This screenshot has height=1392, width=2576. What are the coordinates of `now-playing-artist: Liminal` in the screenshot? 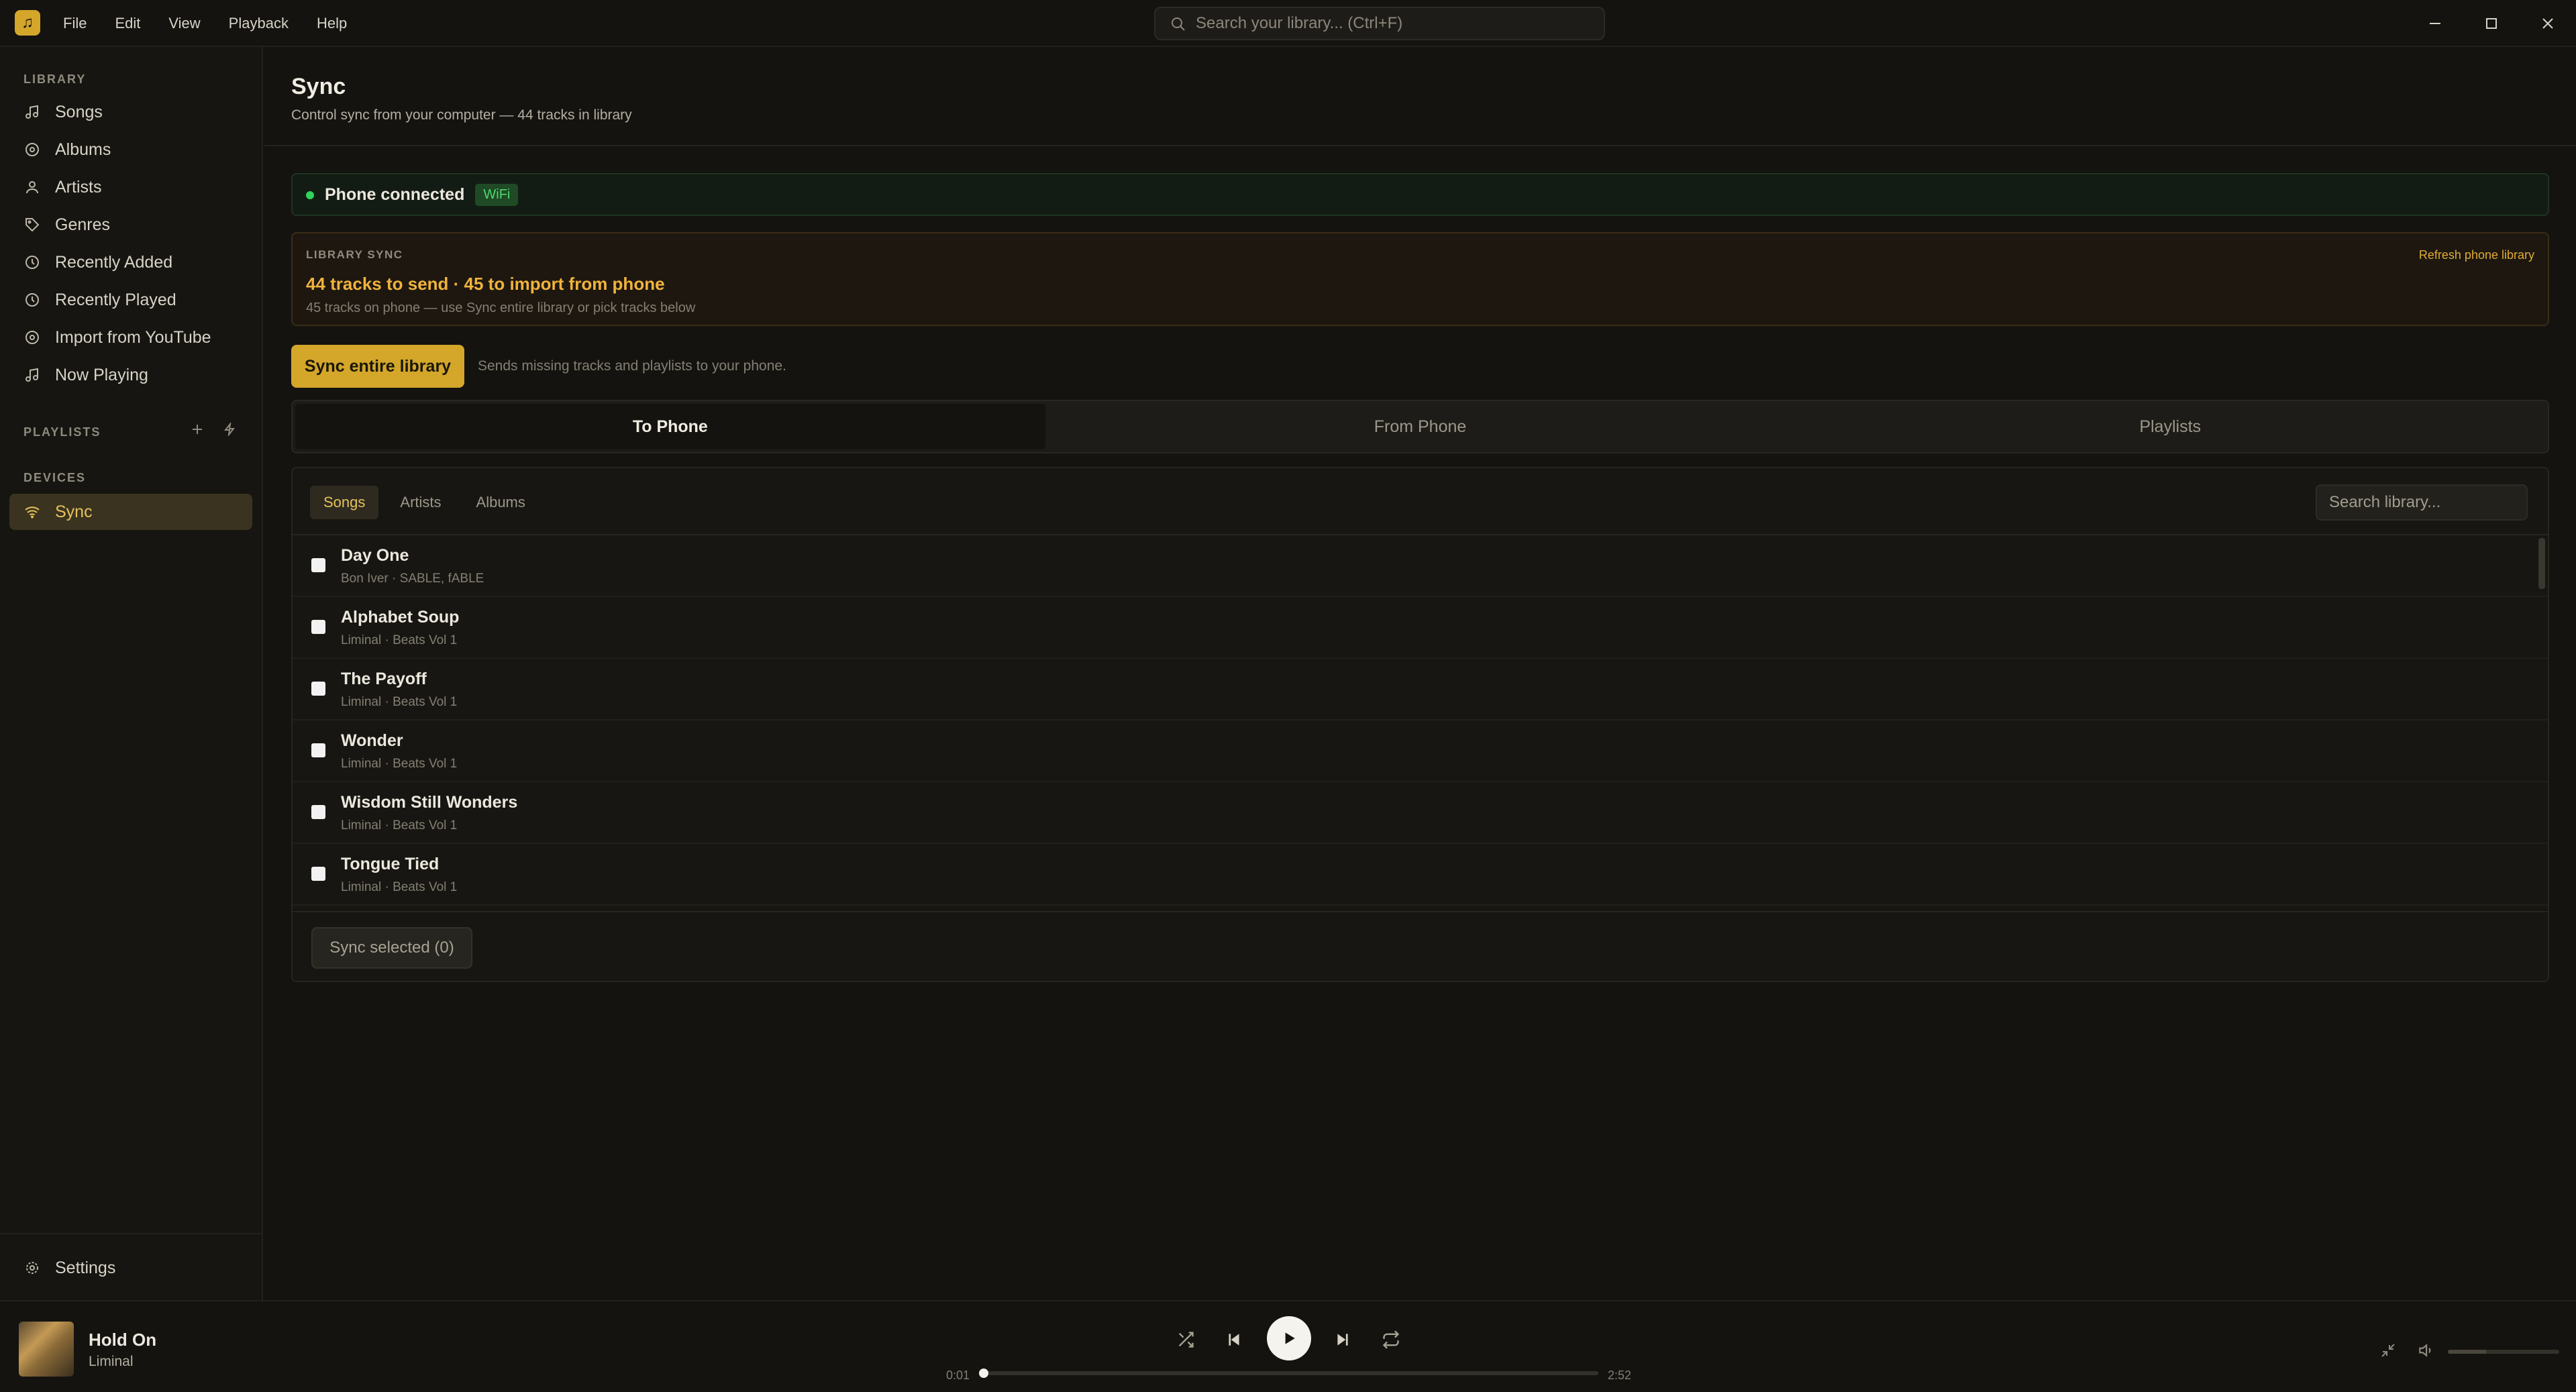 It's located at (111, 1361).